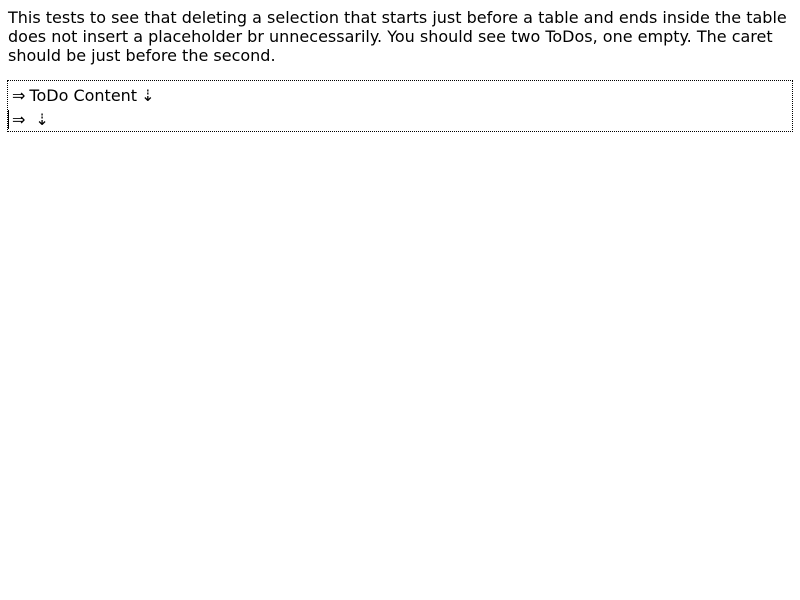  I want to click on todo-content: ToDo Content, so click(83, 95).